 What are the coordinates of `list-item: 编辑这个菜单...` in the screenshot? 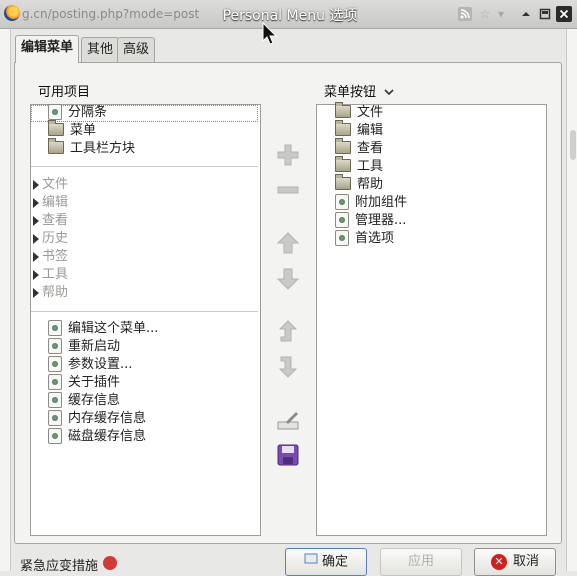 It's located at (153, 328).